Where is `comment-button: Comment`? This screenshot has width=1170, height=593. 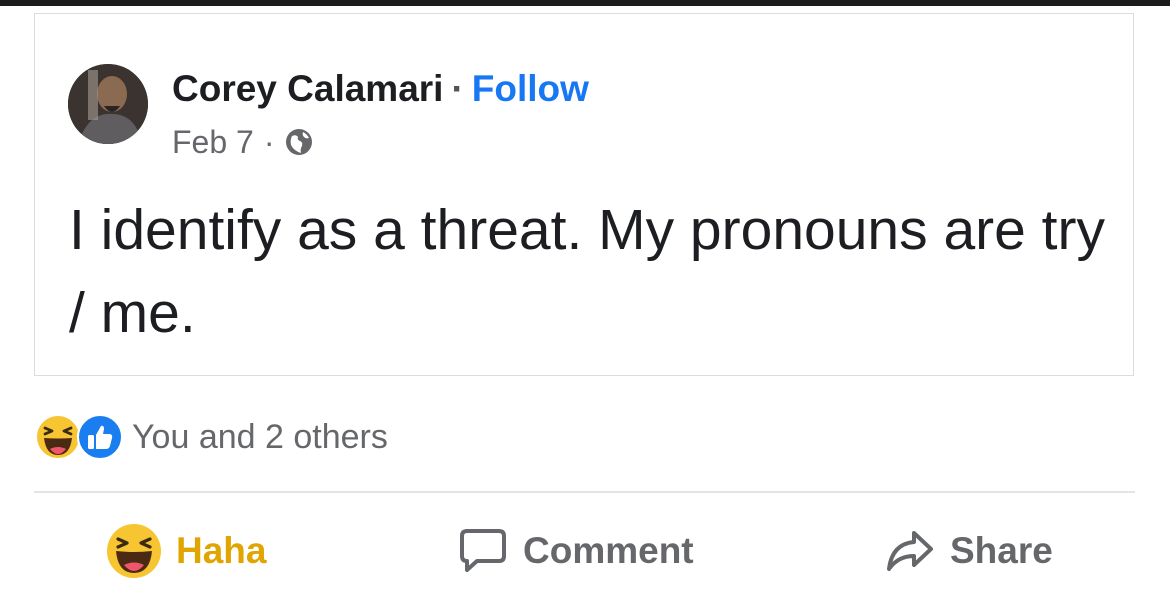
comment-button: Comment is located at coordinates (575, 551).